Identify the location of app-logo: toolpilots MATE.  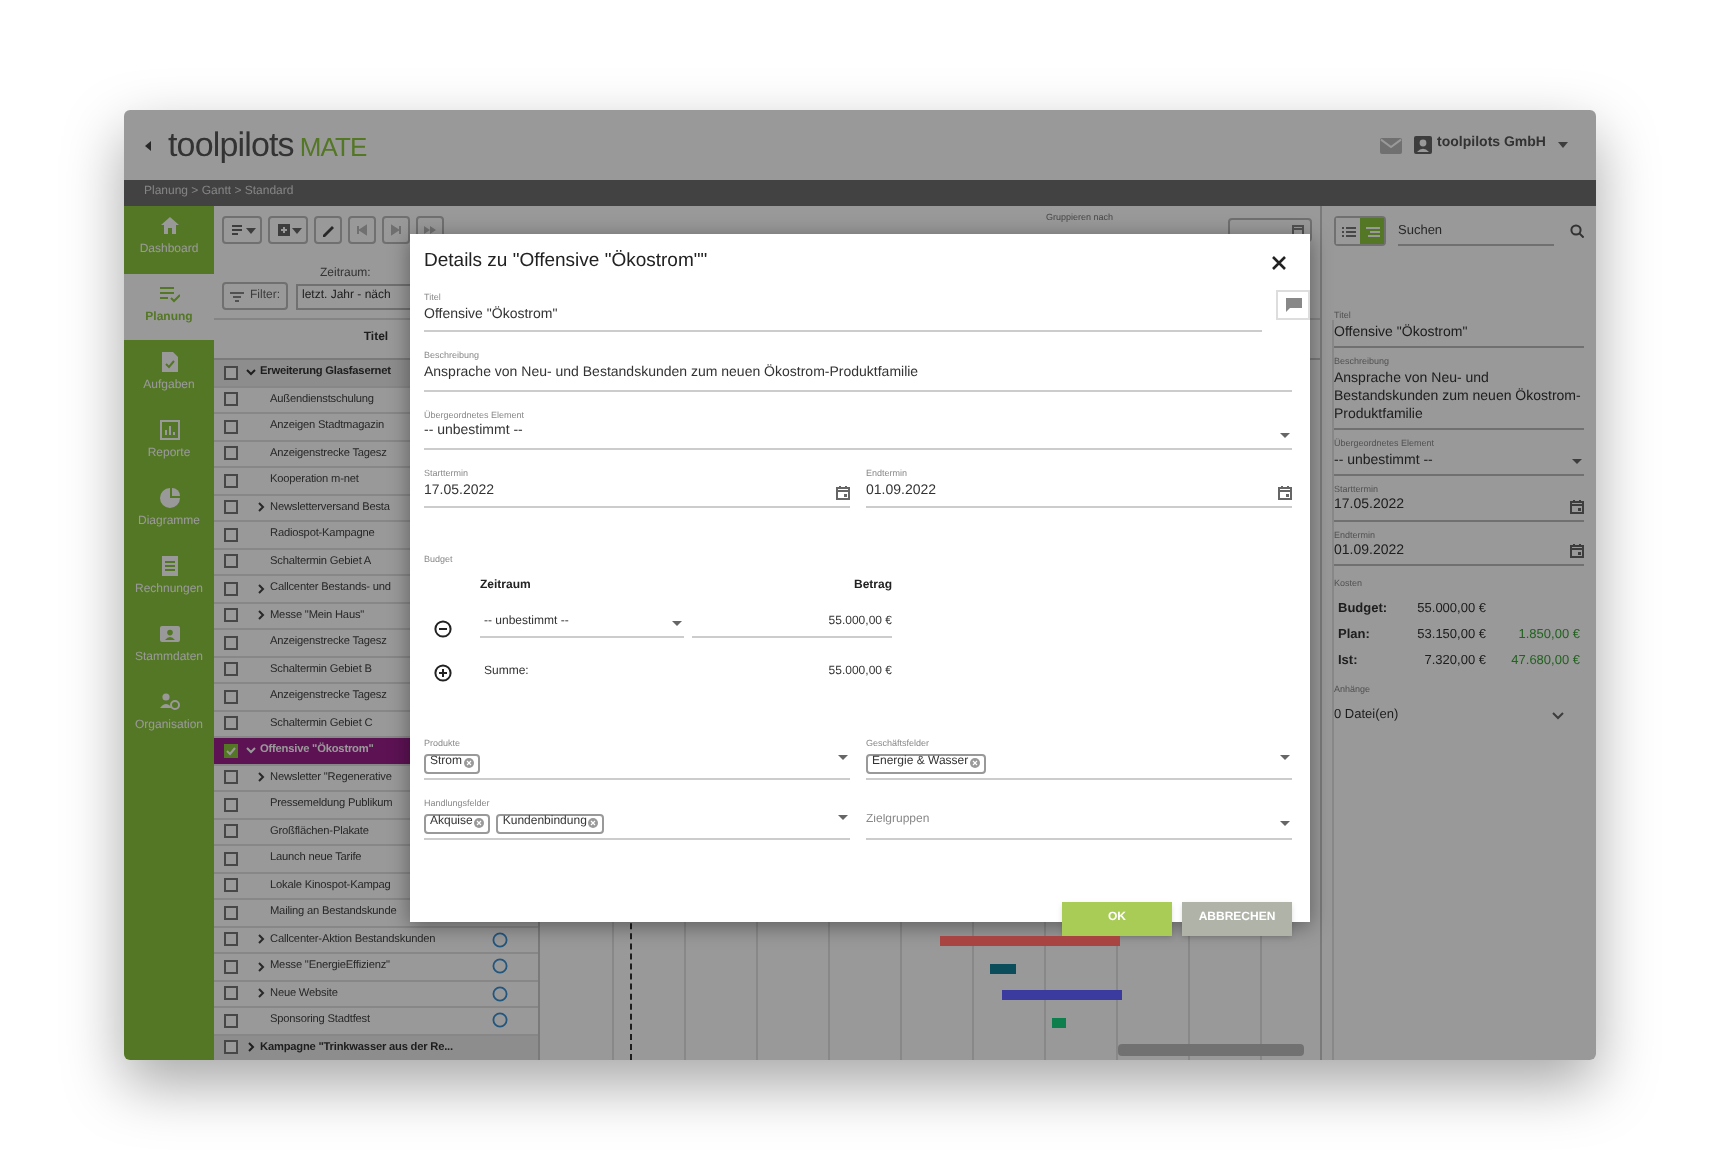
(267, 145).